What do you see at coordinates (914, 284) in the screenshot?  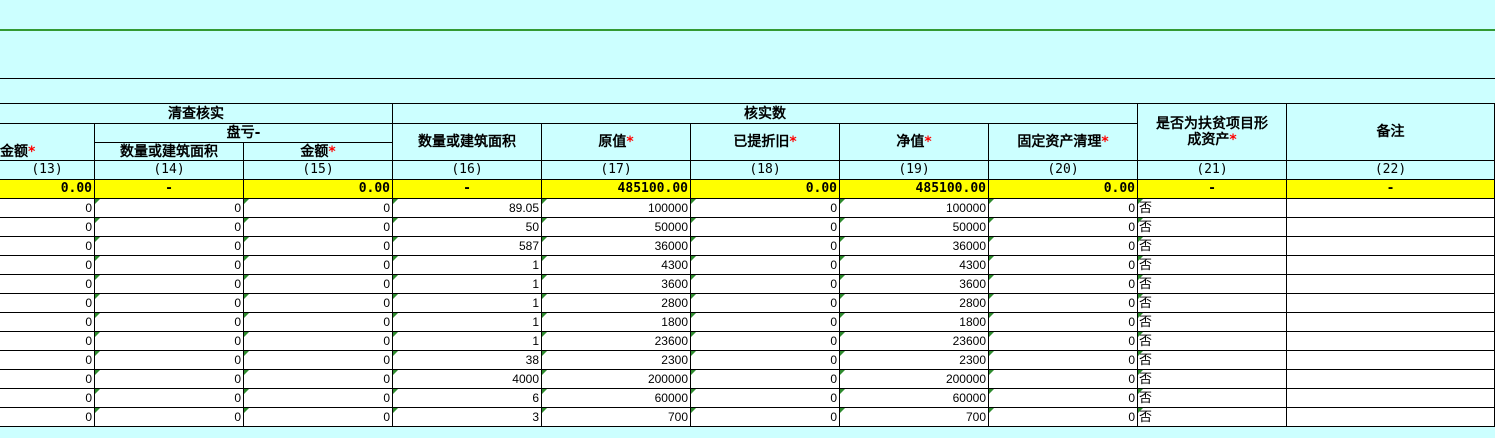 I see `table-cell: 3600` at bounding box center [914, 284].